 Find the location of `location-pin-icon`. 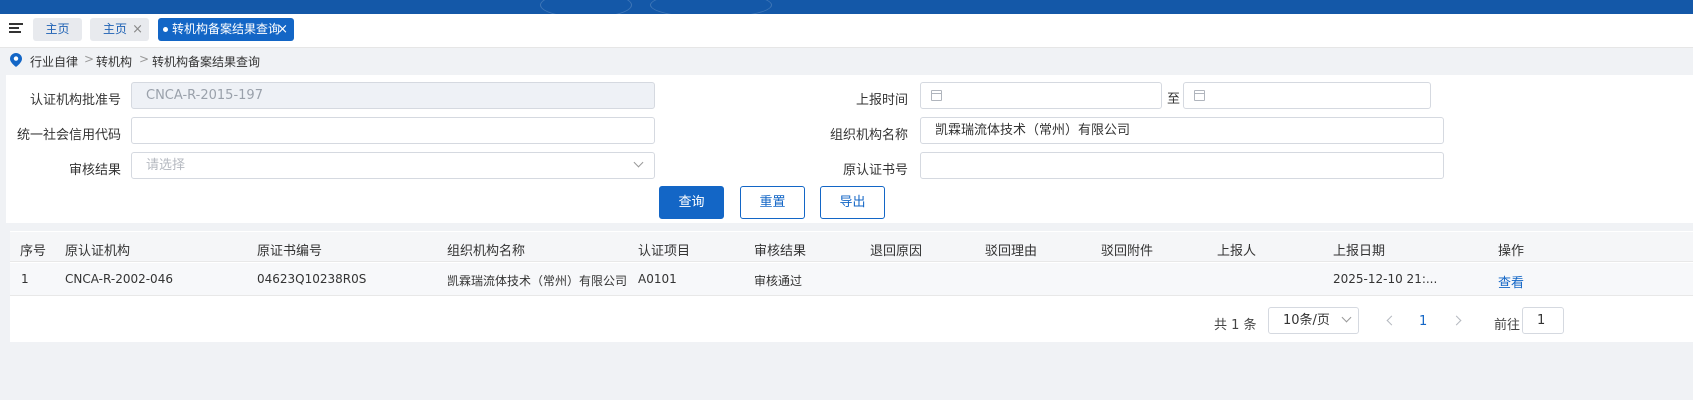

location-pin-icon is located at coordinates (16, 60).